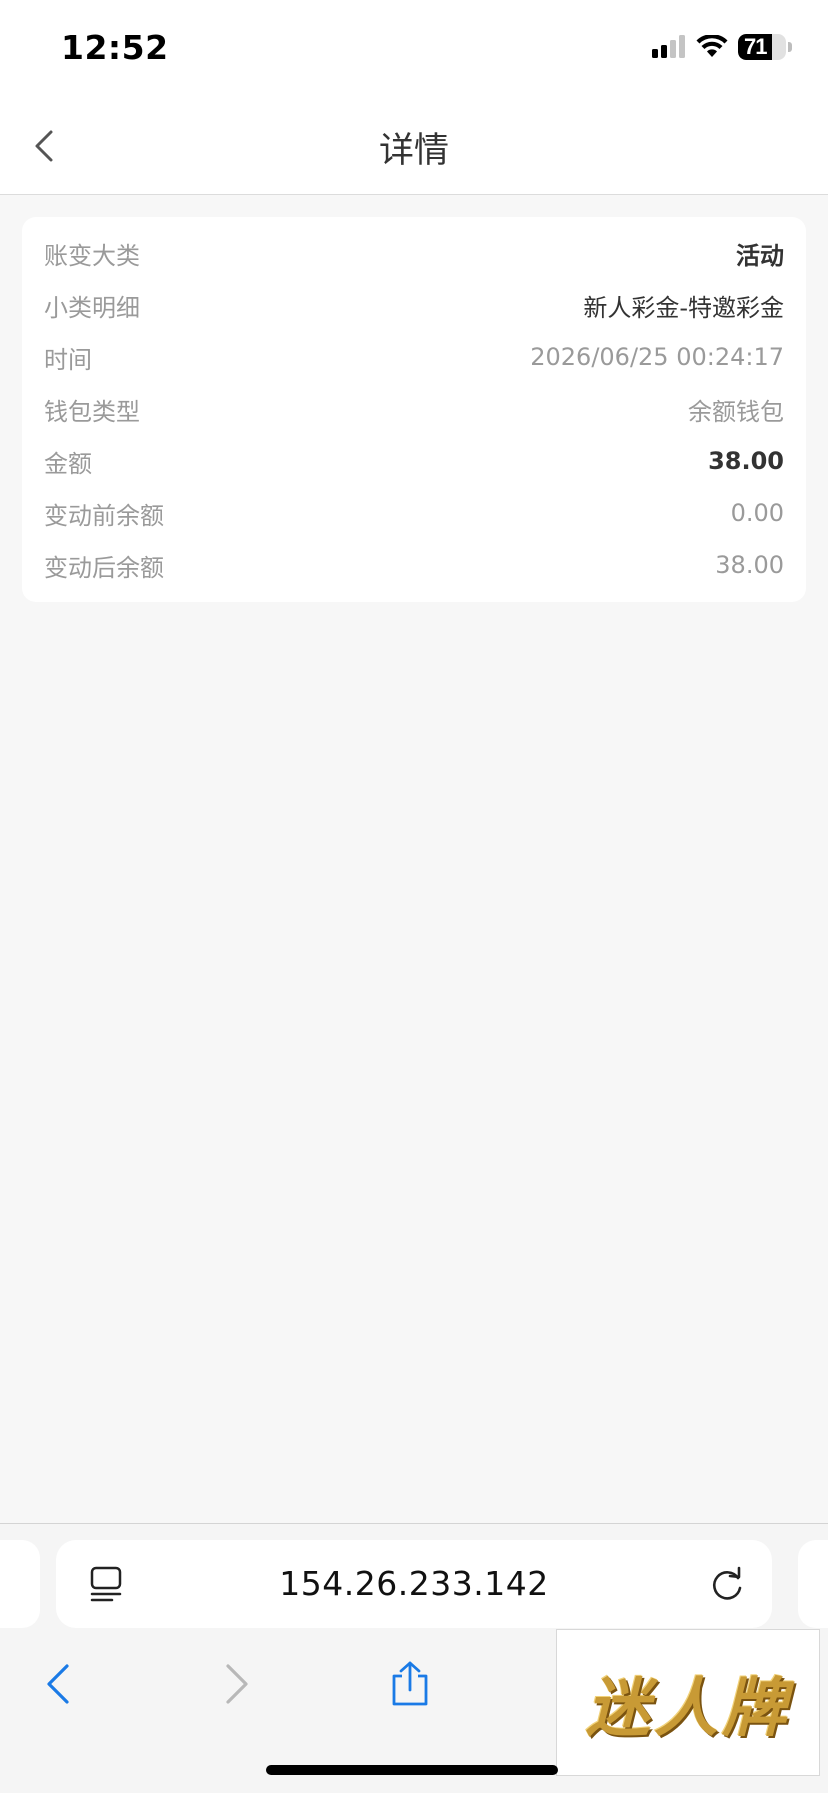 Image resolution: width=828 pixels, height=1793 pixels. What do you see at coordinates (688, 1708) in the screenshot?
I see `watermark-text: 迷人牌` at bounding box center [688, 1708].